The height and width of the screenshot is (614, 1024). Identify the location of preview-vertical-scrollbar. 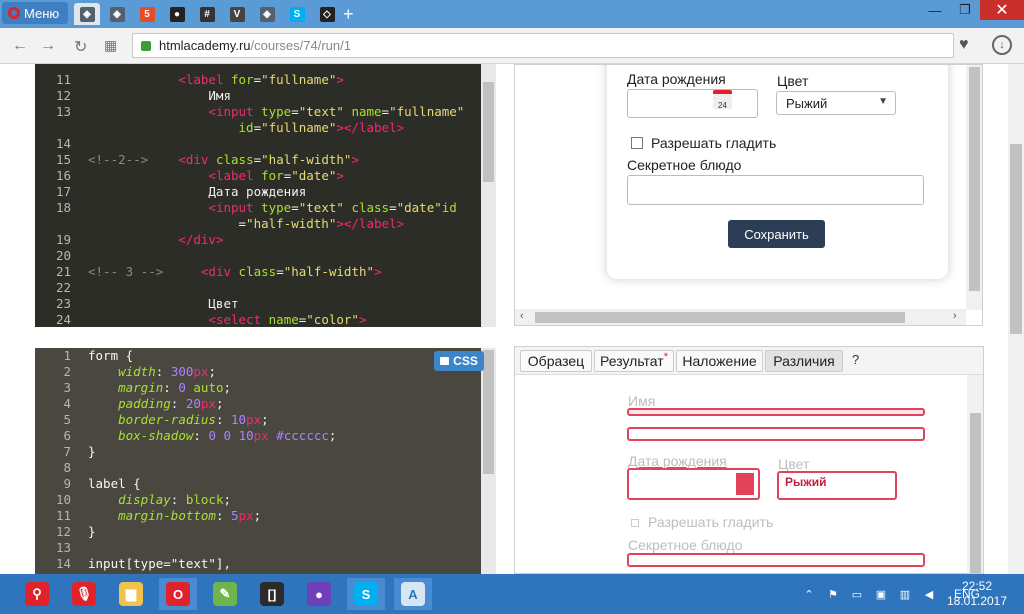
(974, 187).